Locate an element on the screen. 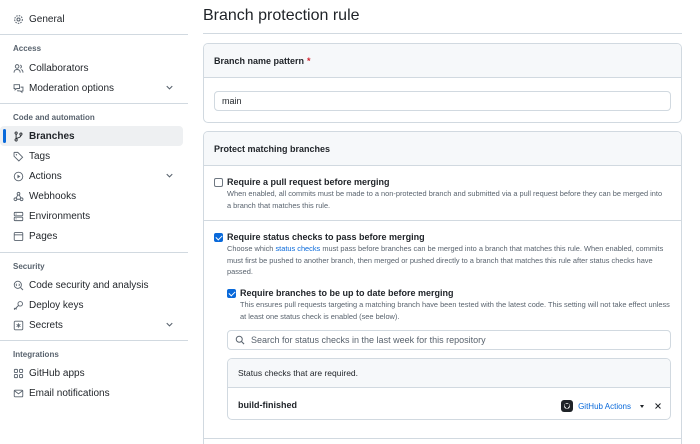  comment-discussion-icon is located at coordinates (18, 88).